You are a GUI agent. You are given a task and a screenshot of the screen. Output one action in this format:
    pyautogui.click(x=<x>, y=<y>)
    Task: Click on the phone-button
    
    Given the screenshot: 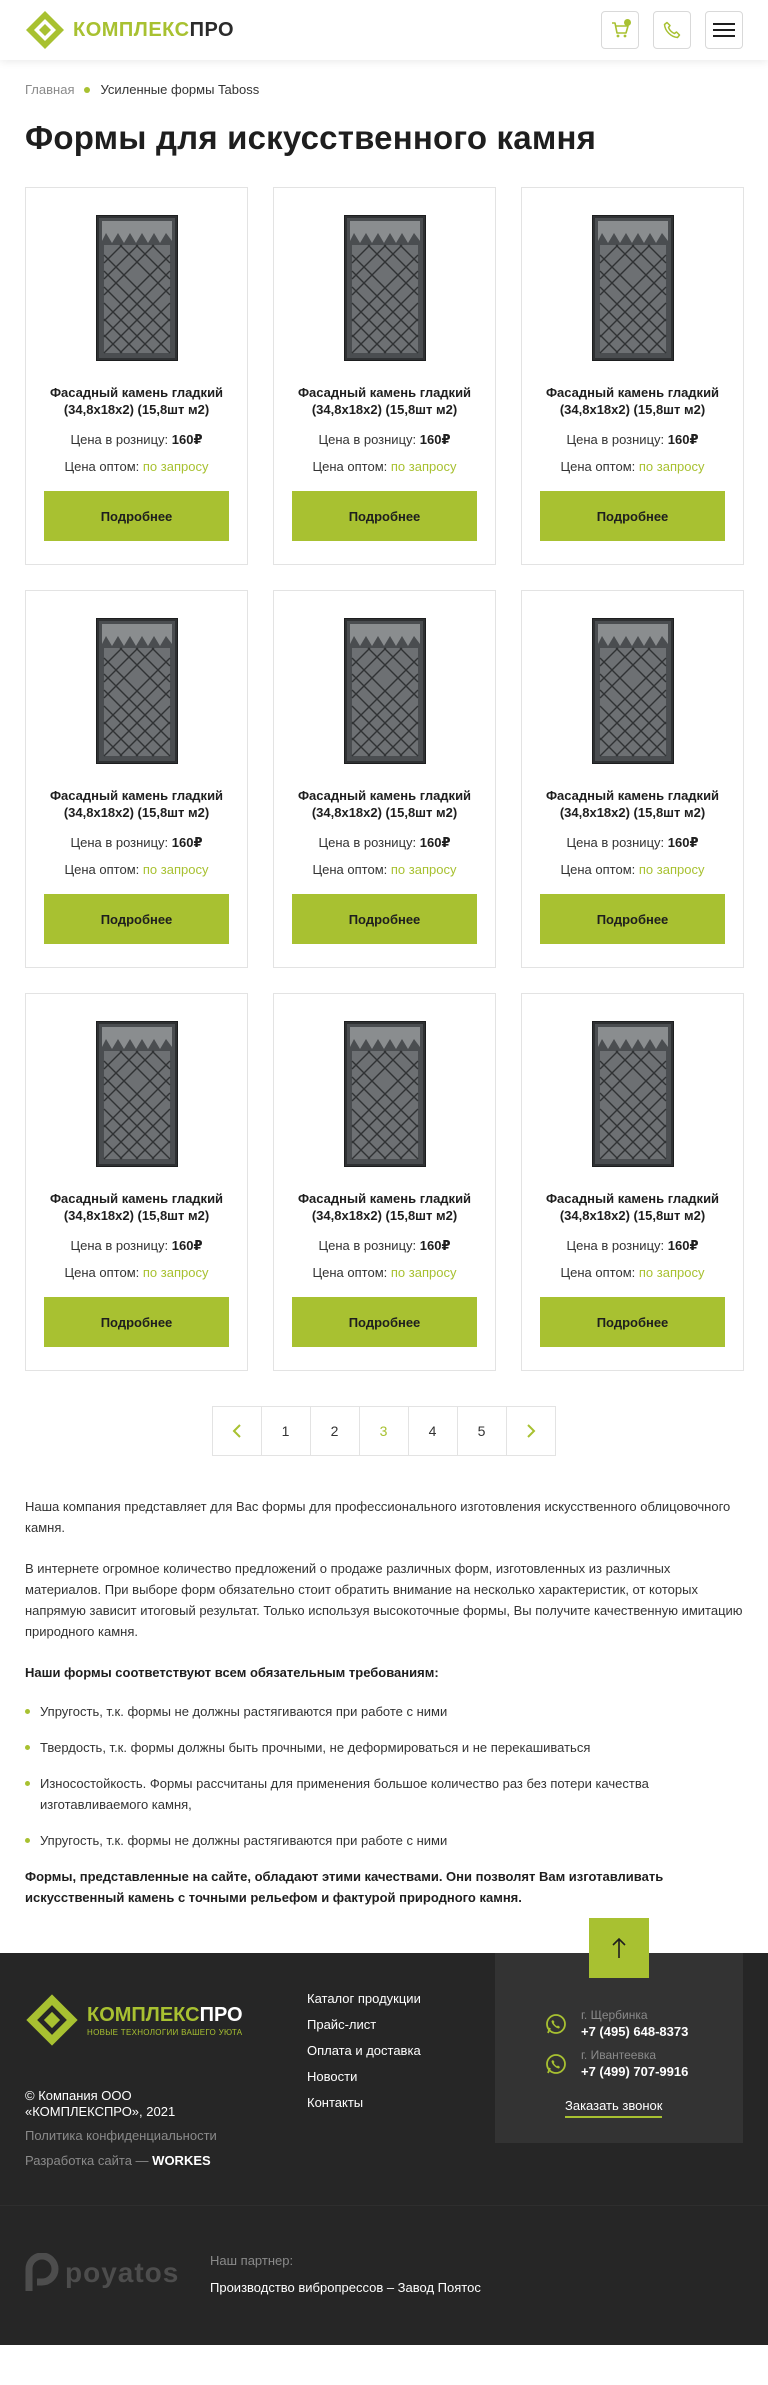 What is the action you would take?
    pyautogui.click(x=672, y=30)
    